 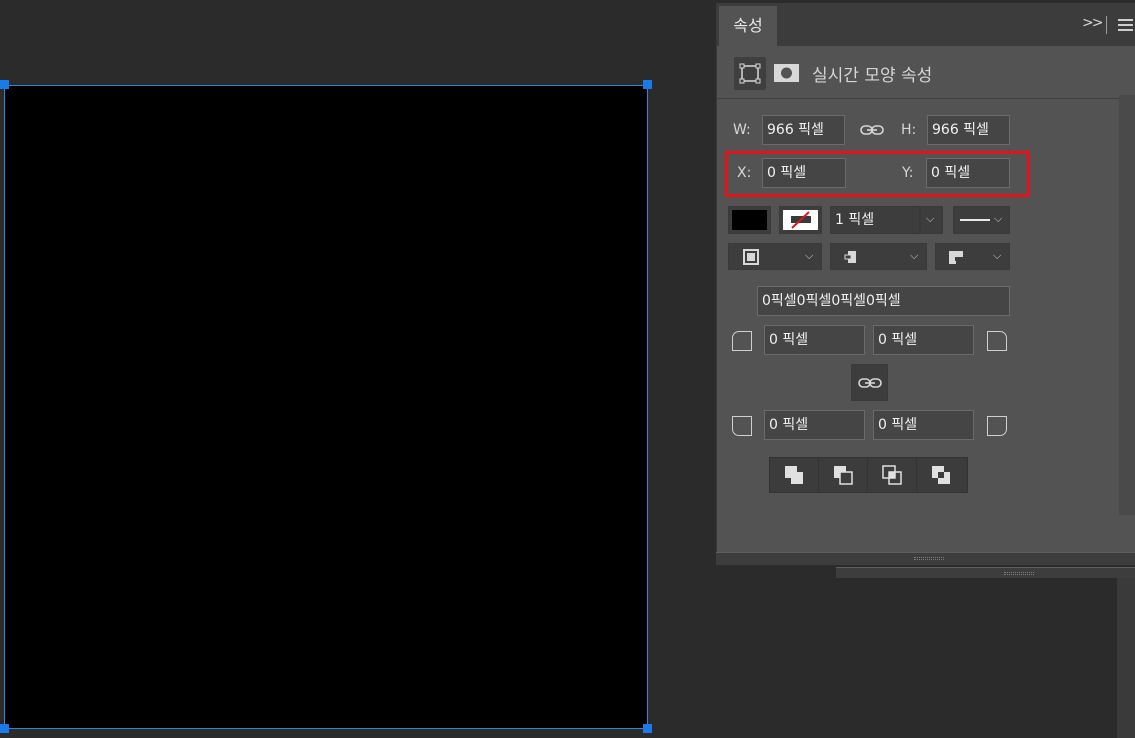 What do you see at coordinates (4, 728) in the screenshot?
I see `resize-handle-bottom-left` at bounding box center [4, 728].